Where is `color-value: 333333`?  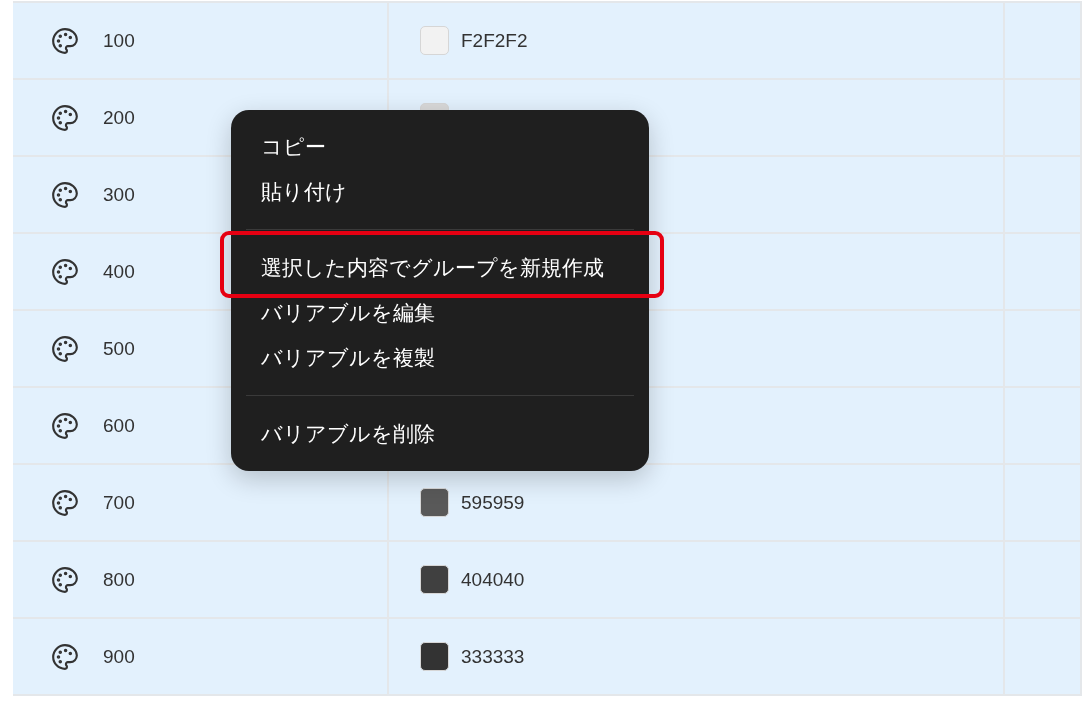 color-value: 333333 is located at coordinates (493, 656).